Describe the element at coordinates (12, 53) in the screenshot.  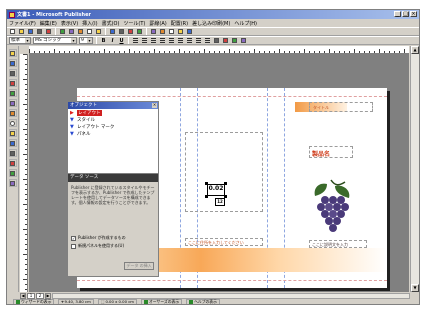
I see `pointer-icon` at that location.